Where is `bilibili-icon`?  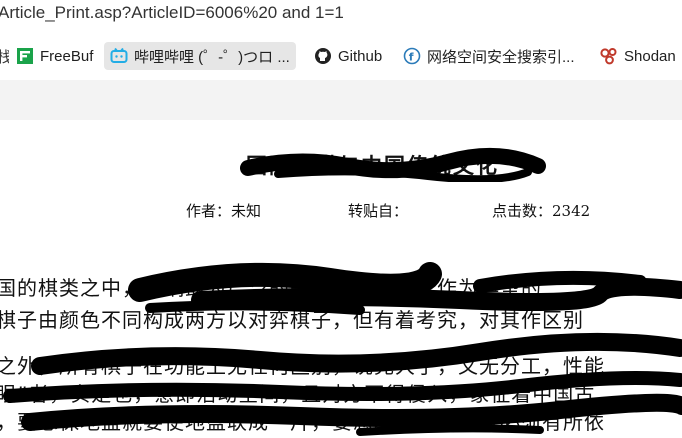
bilibili-icon is located at coordinates (119, 56).